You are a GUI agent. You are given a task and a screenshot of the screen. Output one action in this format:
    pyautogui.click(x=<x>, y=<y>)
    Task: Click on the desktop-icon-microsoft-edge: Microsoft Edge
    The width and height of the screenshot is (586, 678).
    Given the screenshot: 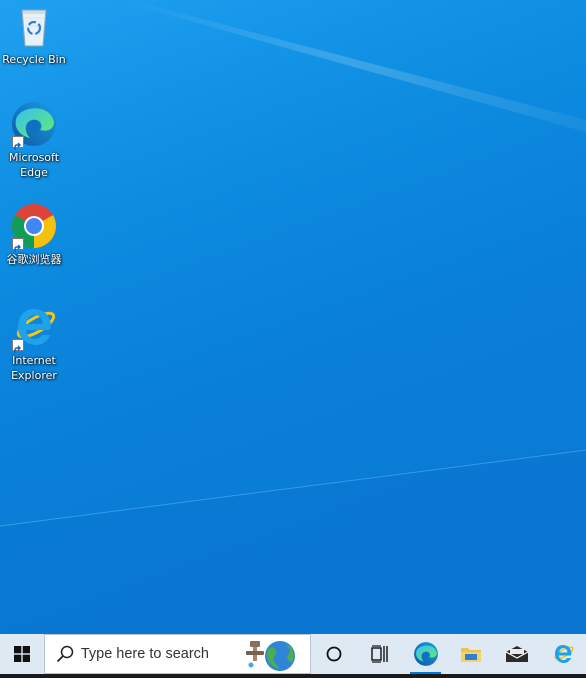 What is the action you would take?
    pyautogui.click(x=34, y=140)
    